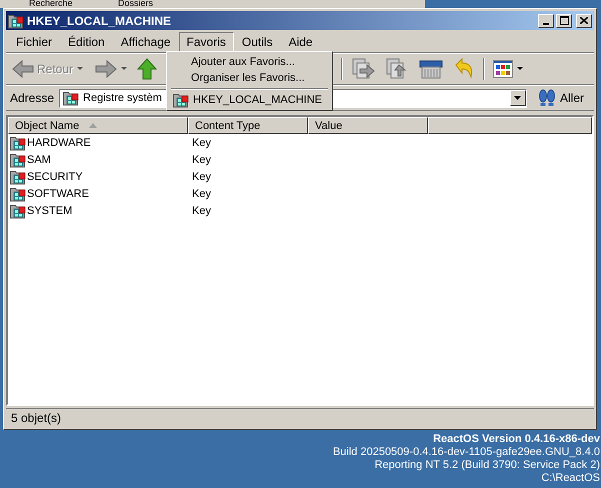  I want to click on version-text: ReactOS Version 0.4.16-x86-dev, so click(516, 439).